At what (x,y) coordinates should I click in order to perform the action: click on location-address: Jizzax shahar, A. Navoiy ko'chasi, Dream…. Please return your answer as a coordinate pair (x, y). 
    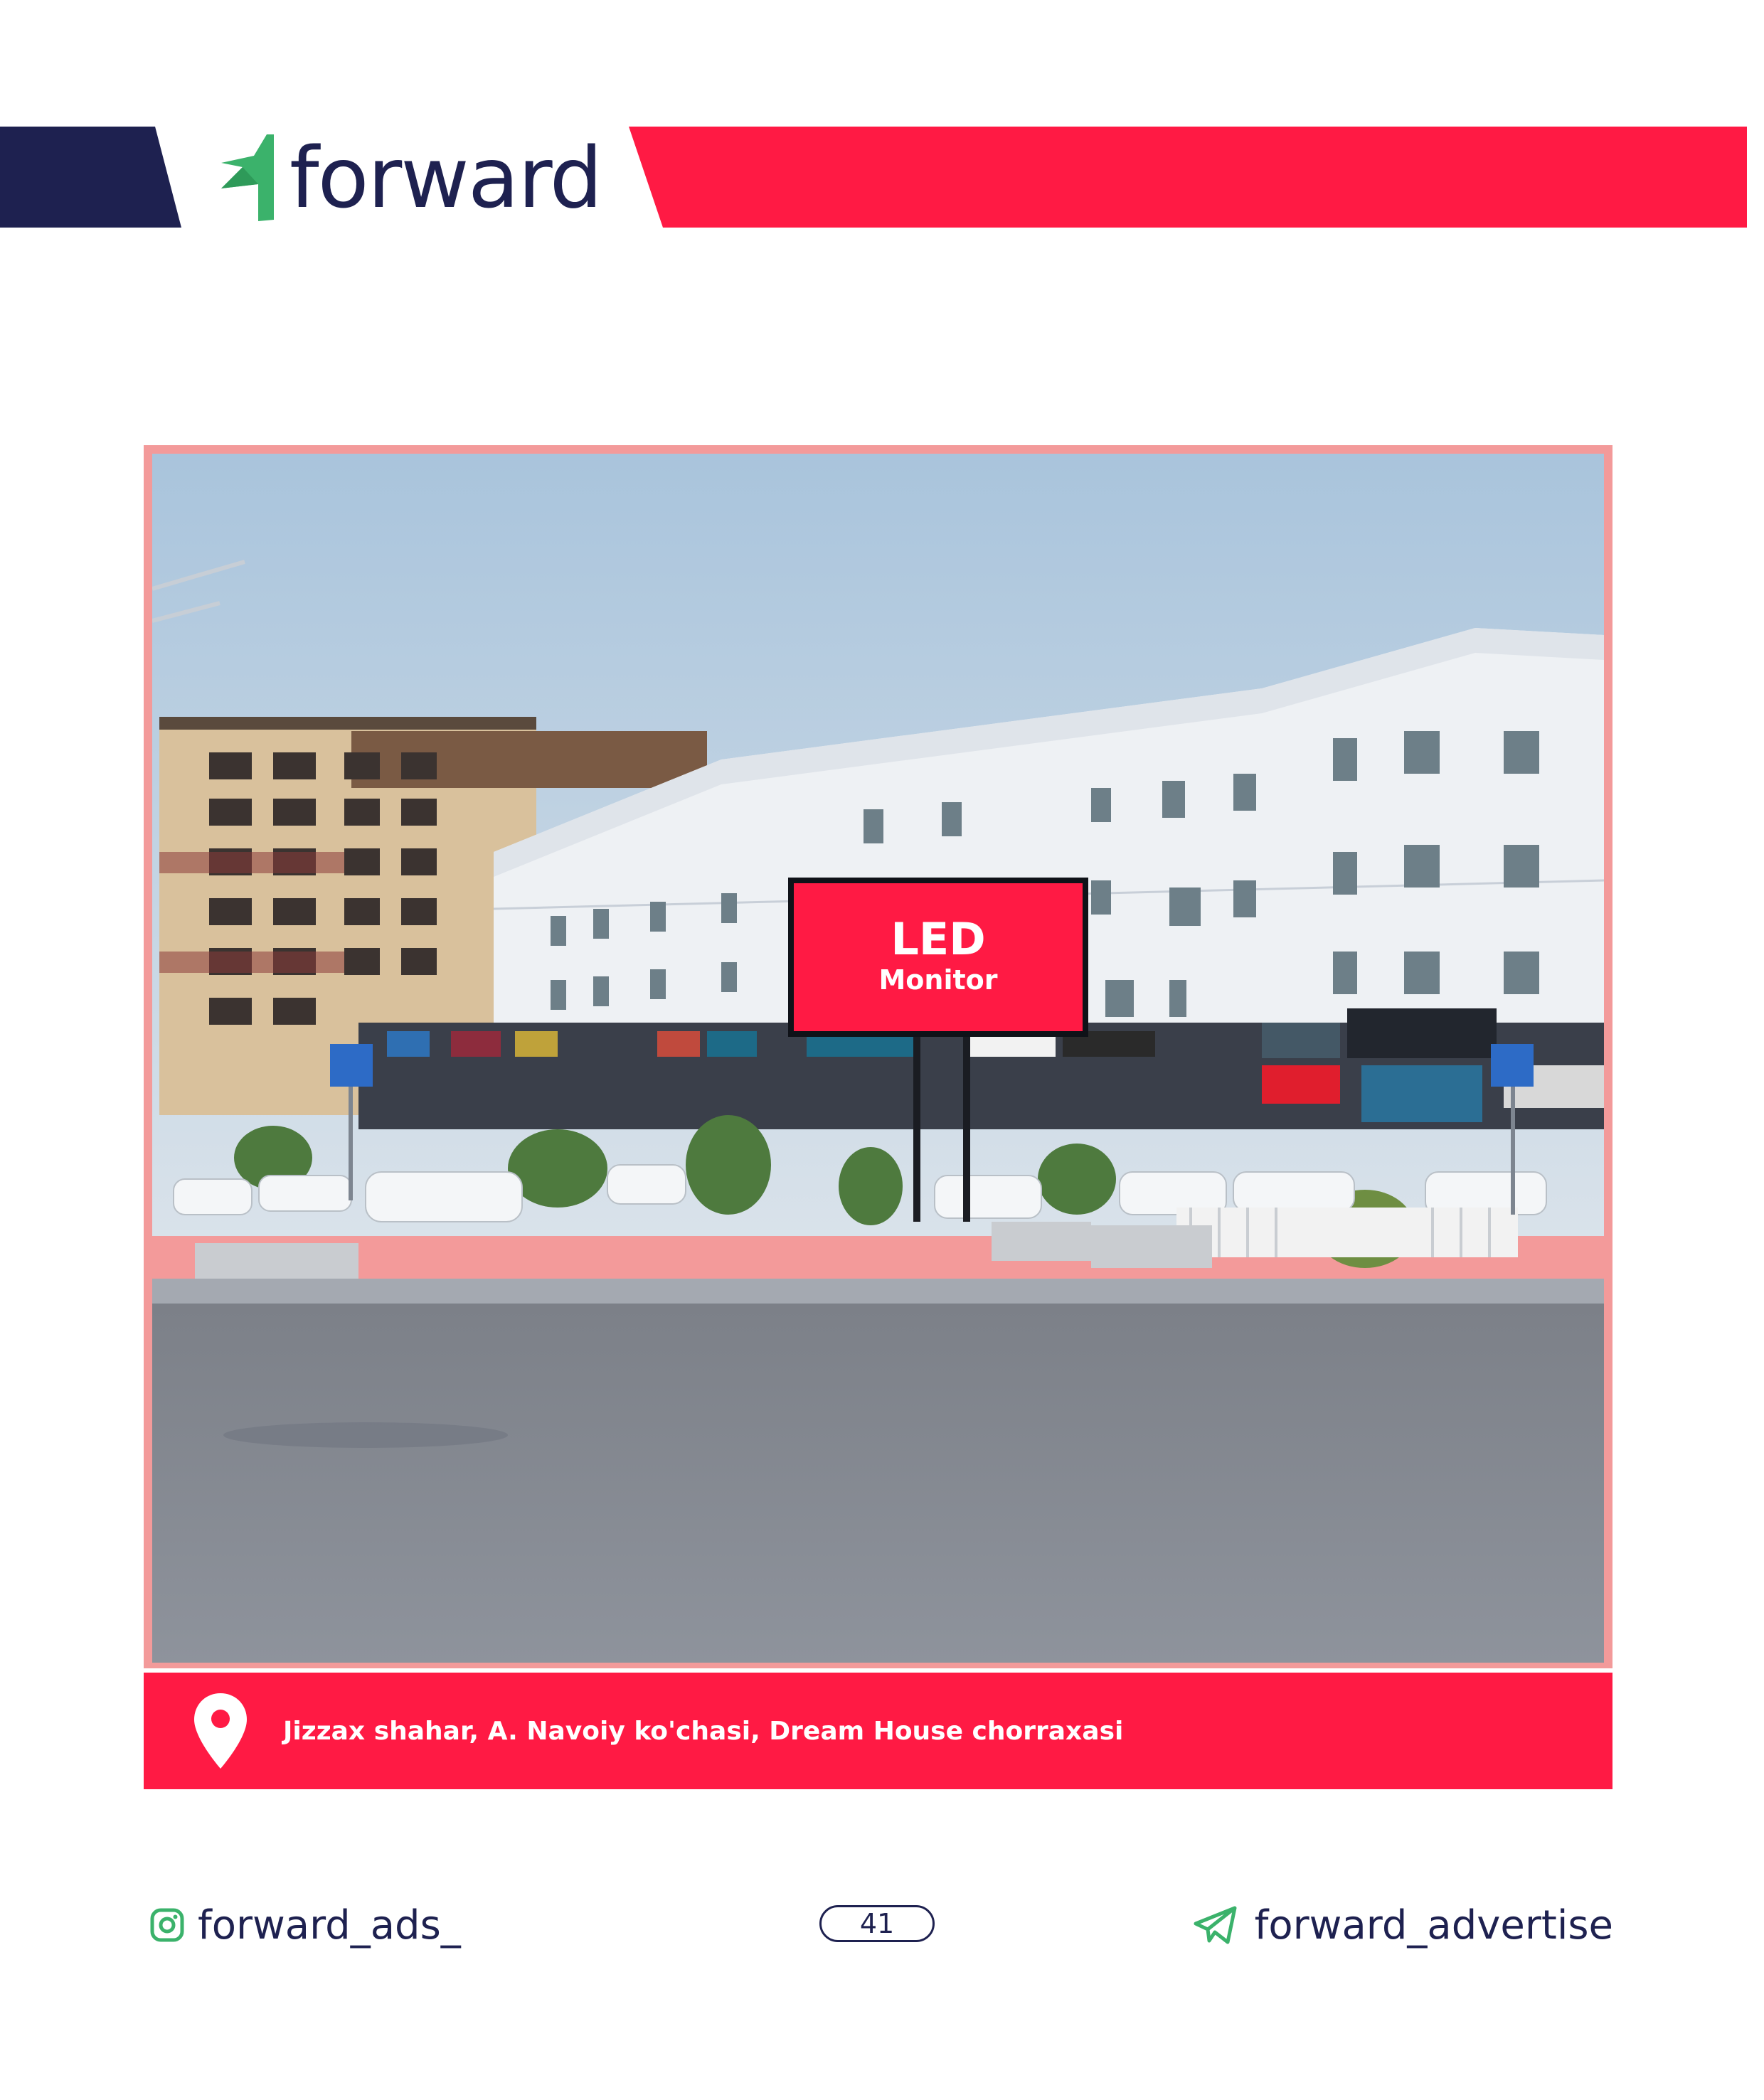
    Looking at the image, I should click on (704, 1731).